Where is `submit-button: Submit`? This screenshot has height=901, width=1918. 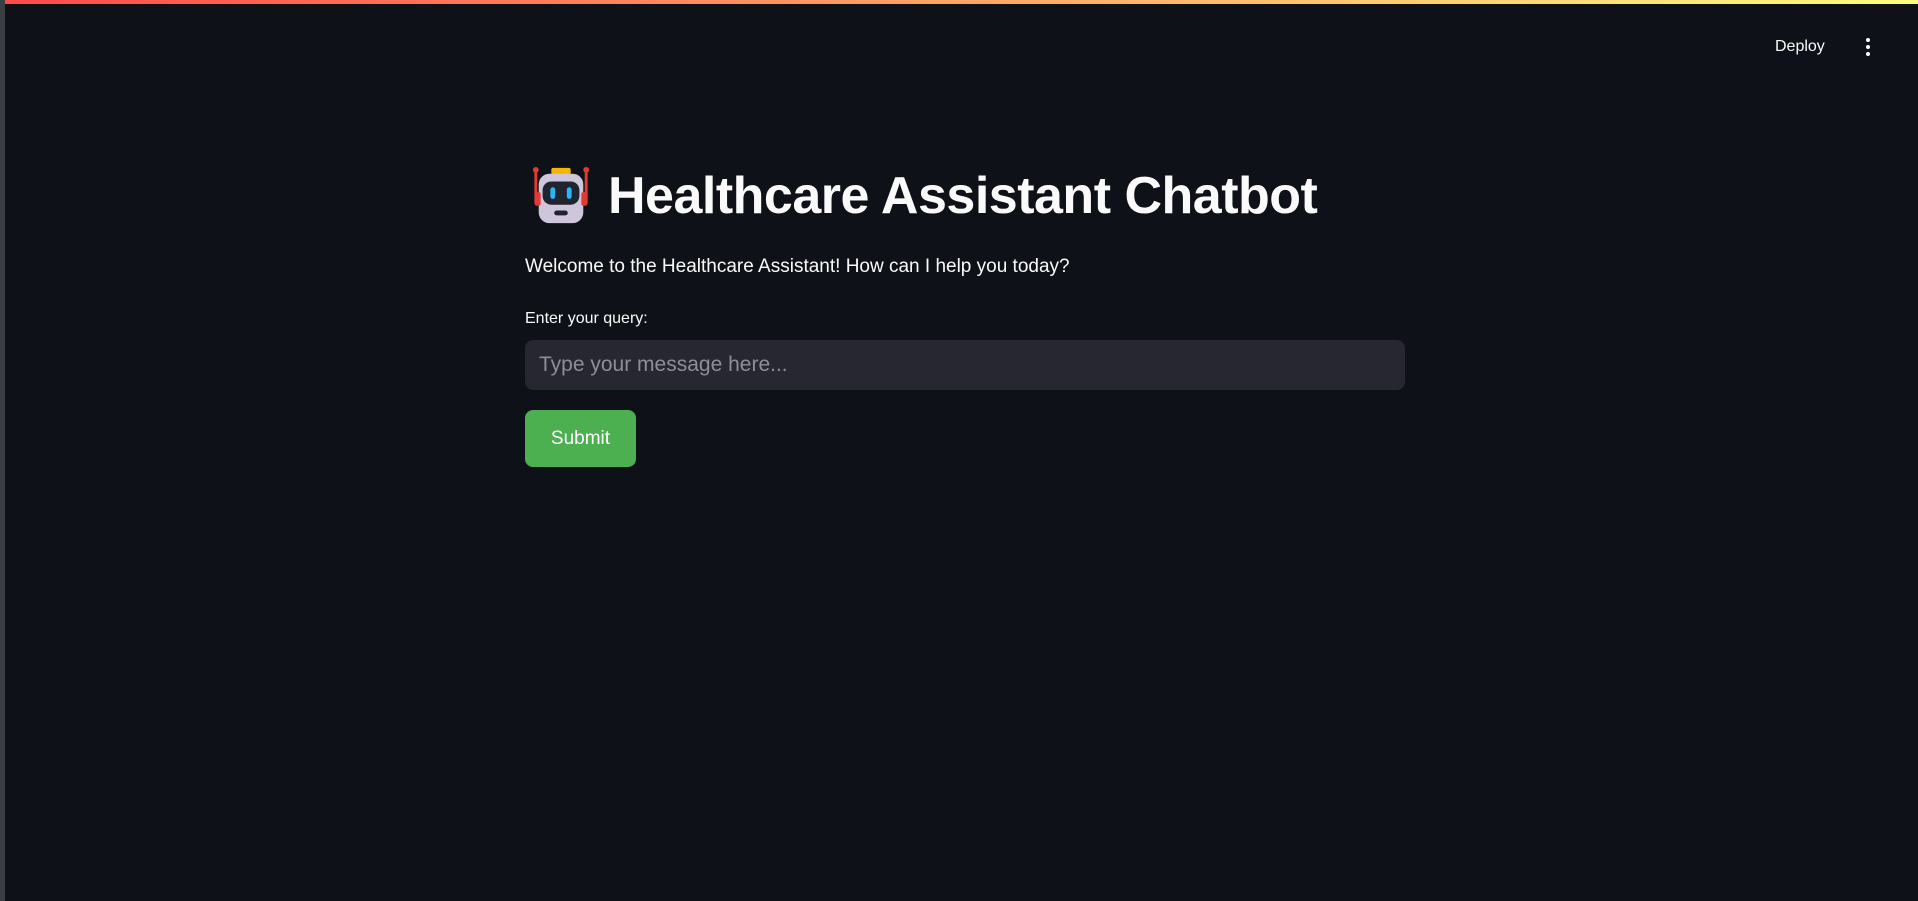 submit-button: Submit is located at coordinates (580, 438).